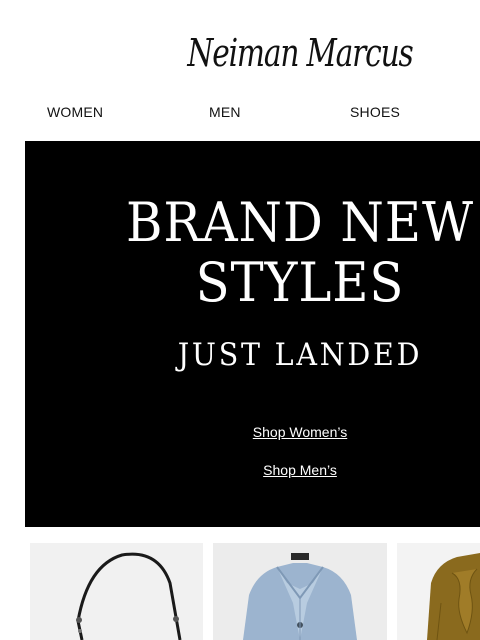 The image size is (480, 640). I want to click on nav-item-women: WOMEN, so click(75, 112).